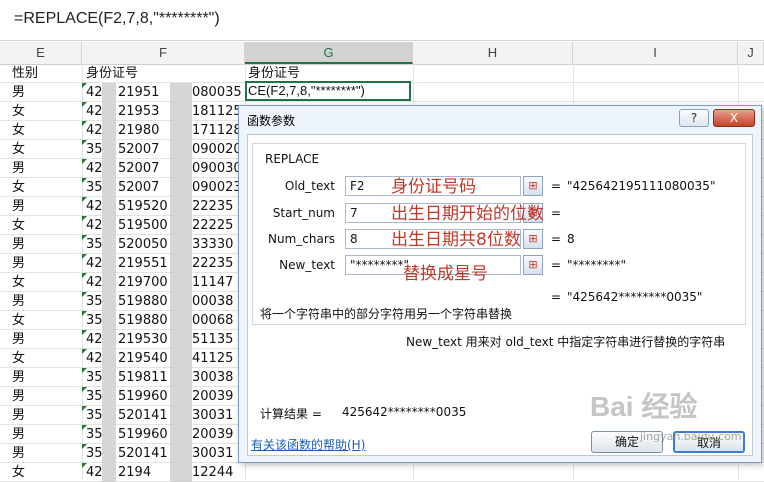 The height and width of the screenshot is (482, 764). I want to click on id-suffix: 11147, so click(212, 282).